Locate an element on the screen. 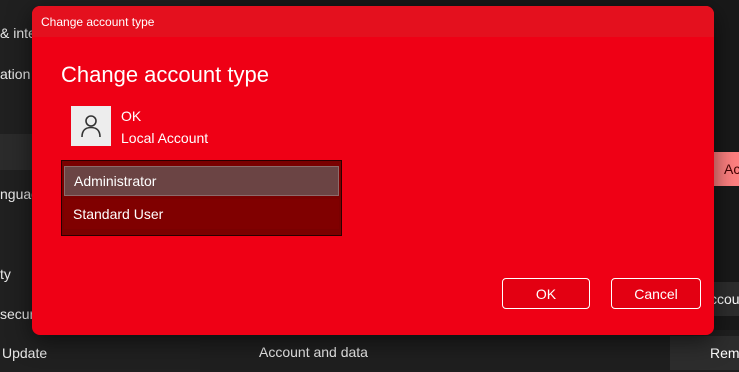 The width and height of the screenshot is (739, 372). remove-label: Rem is located at coordinates (724, 353).